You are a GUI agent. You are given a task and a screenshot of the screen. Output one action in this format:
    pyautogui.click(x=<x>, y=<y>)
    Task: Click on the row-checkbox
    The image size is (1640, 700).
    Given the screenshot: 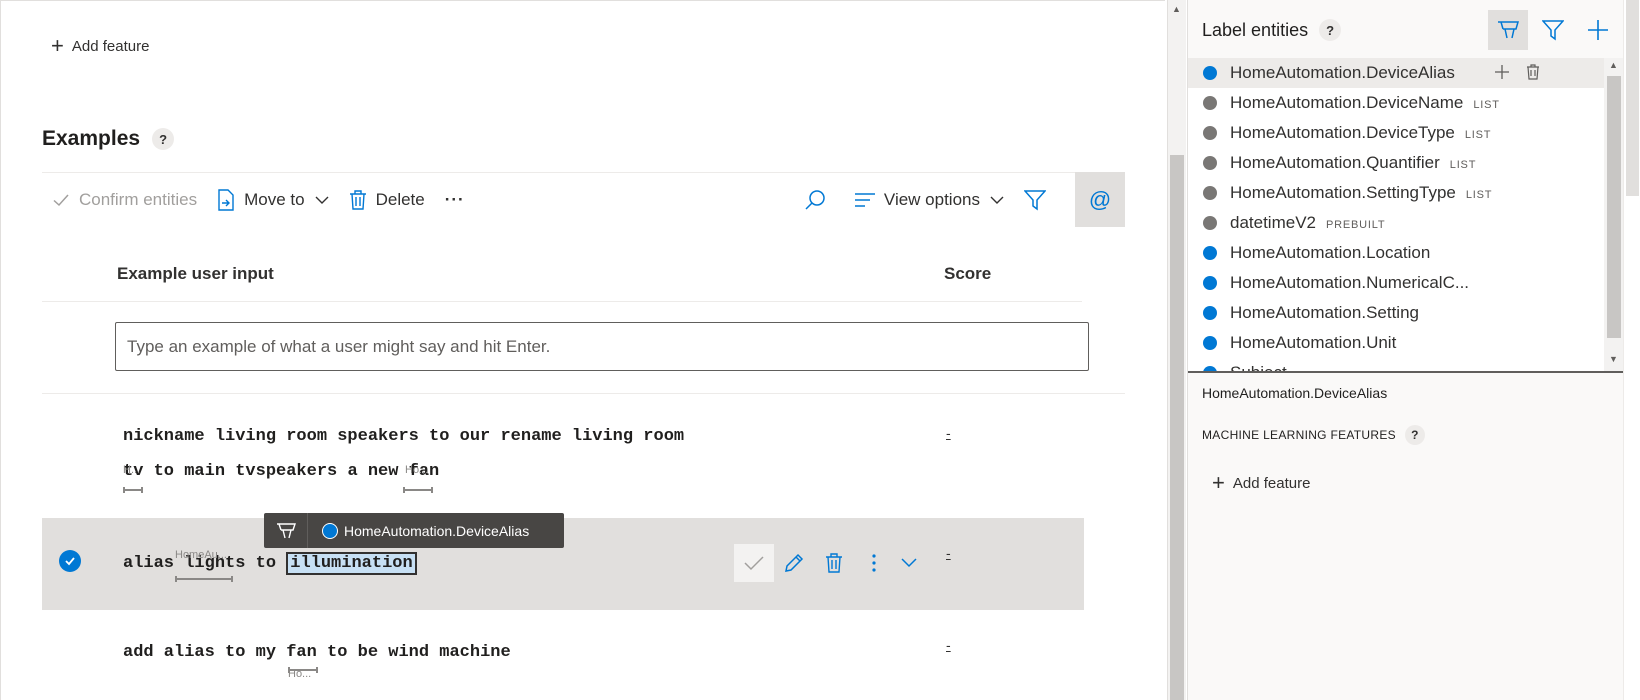 What is the action you would take?
    pyautogui.click(x=70, y=561)
    